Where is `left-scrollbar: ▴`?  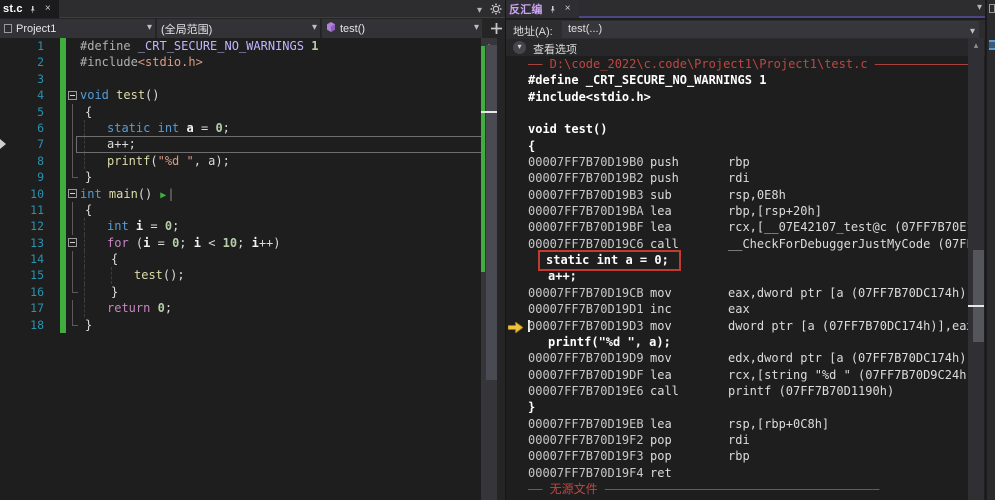
left-scrollbar: ▴ is located at coordinates (489, 269).